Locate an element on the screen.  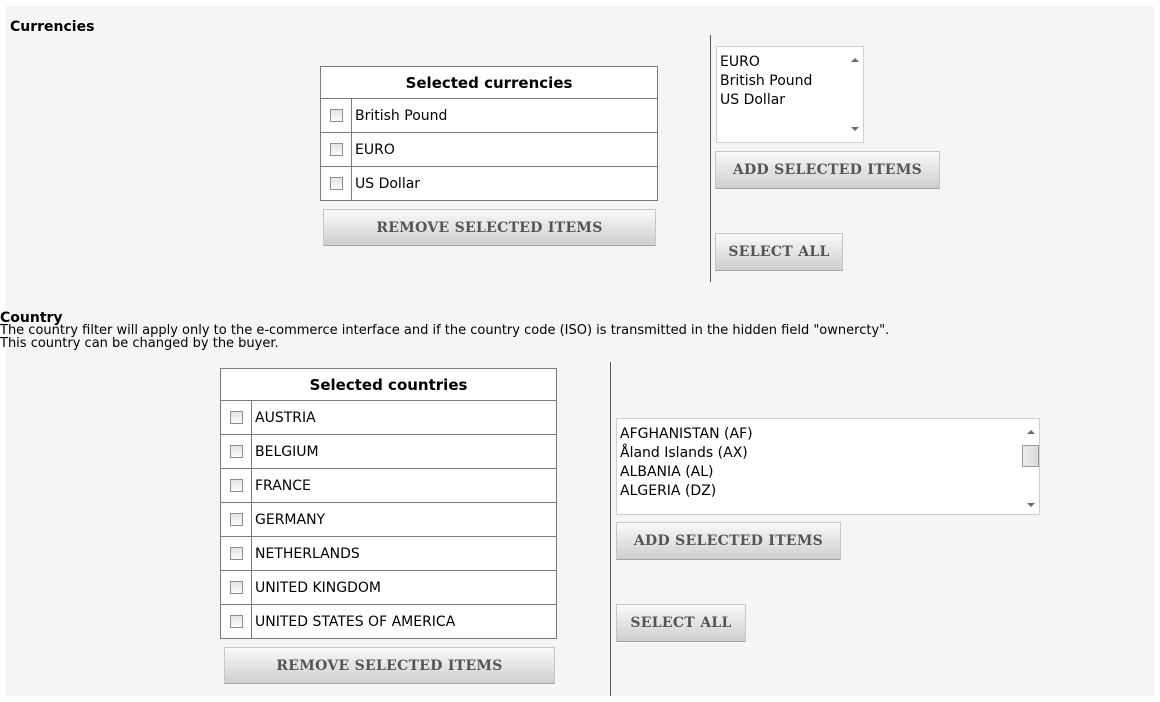
select-all-countries-button: SELECT ALL is located at coordinates (681, 623).